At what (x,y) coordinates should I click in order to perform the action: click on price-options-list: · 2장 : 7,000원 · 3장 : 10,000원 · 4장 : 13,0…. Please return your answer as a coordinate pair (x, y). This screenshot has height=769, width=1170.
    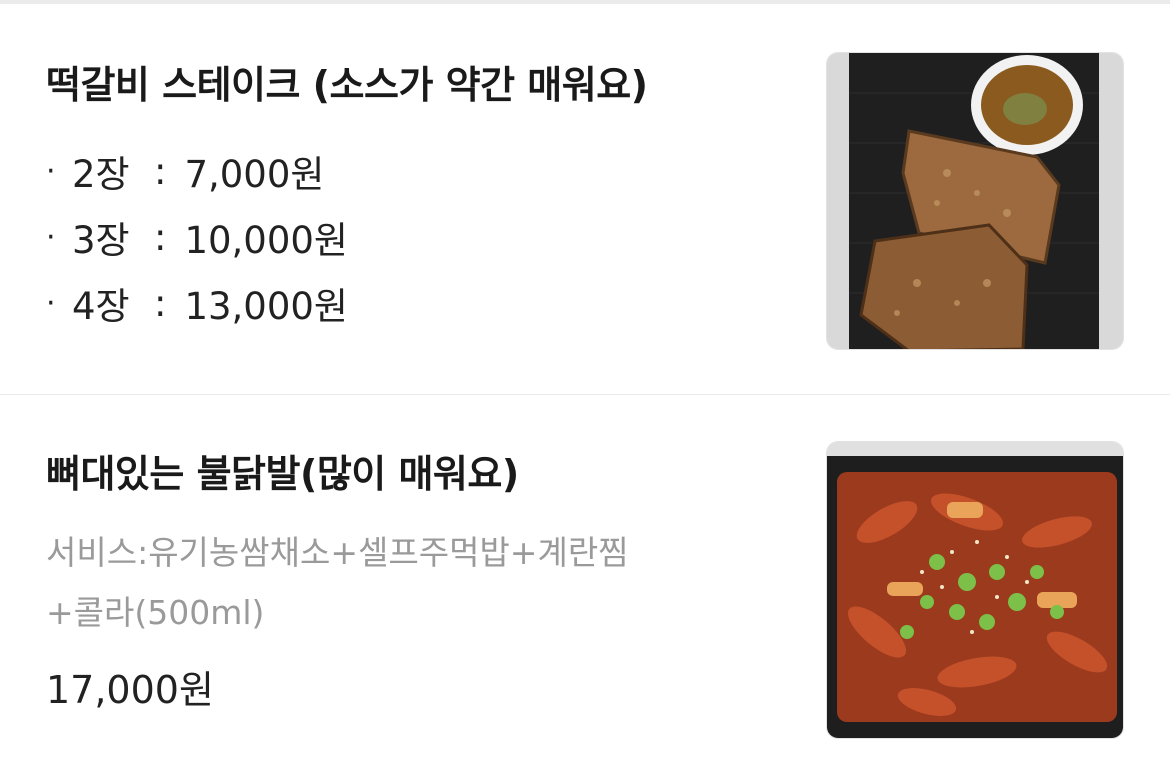
    Looking at the image, I should click on (197, 237).